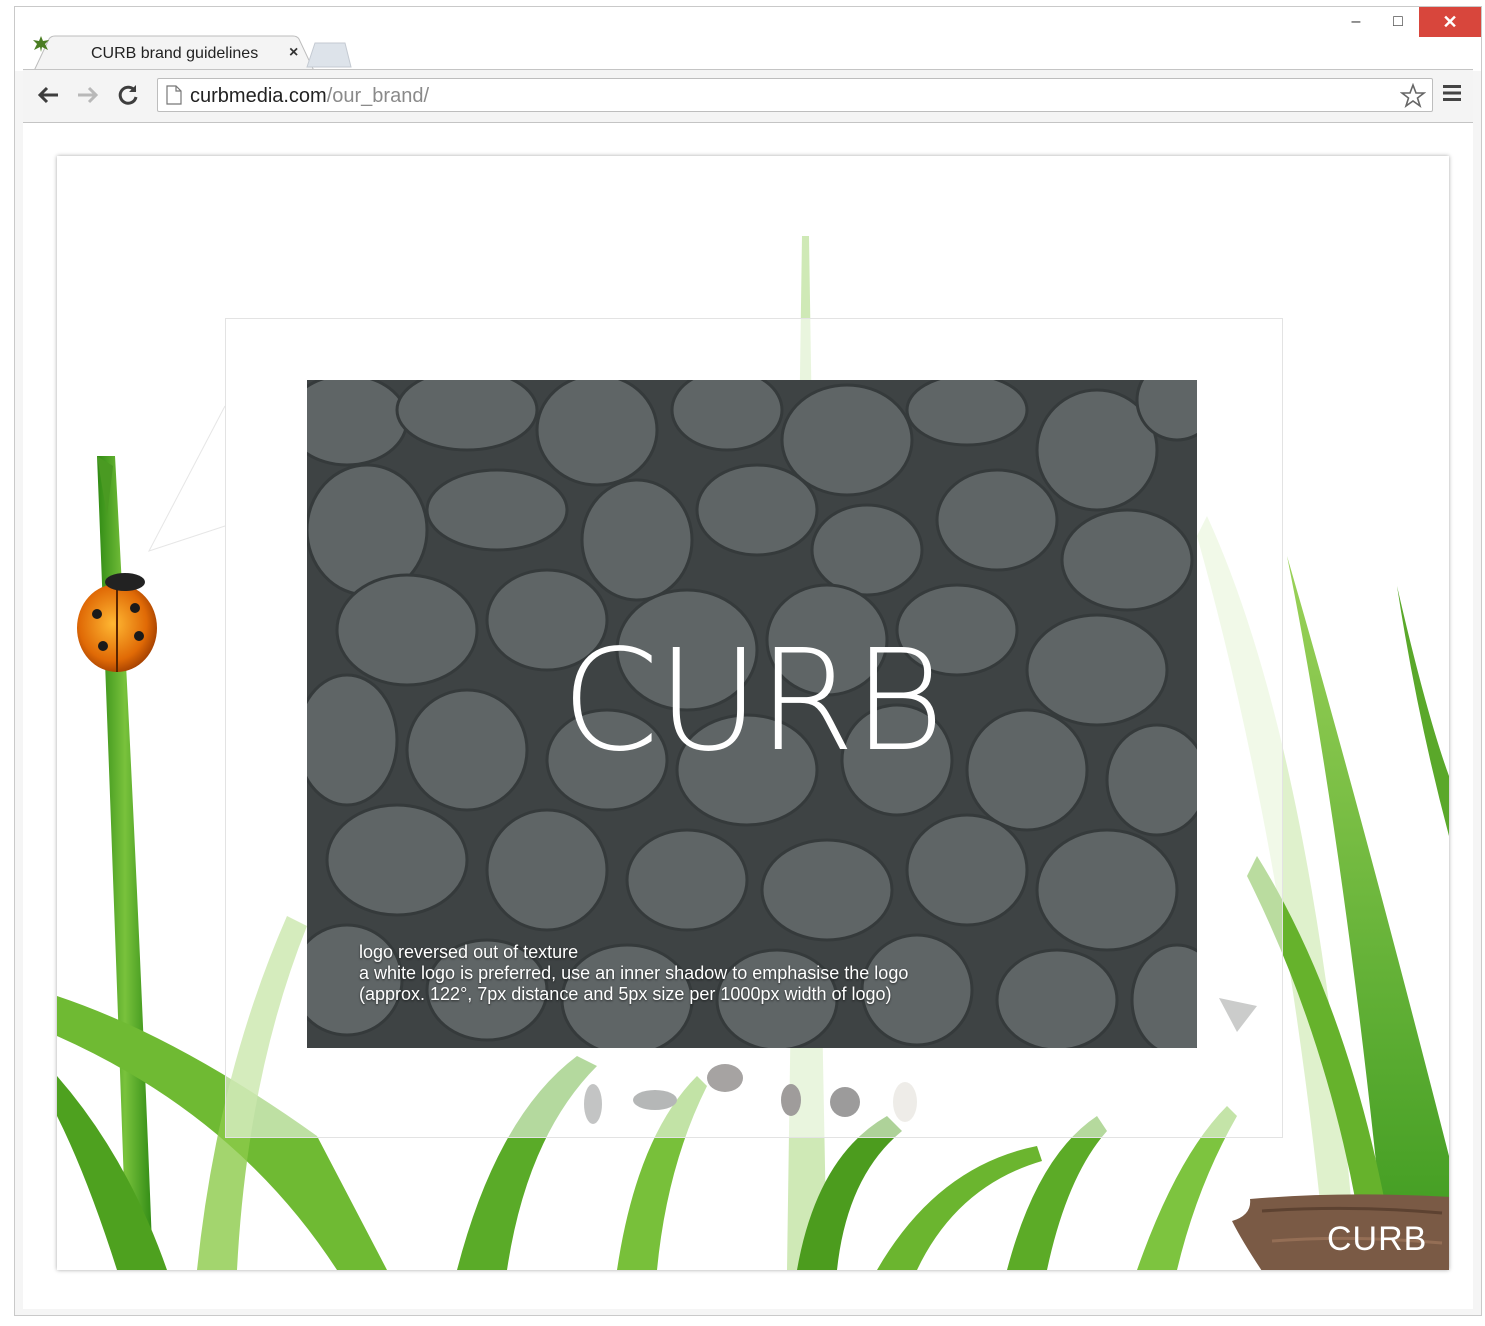  I want to click on caption-line-1: logo reversed out of texture, so click(469, 952).